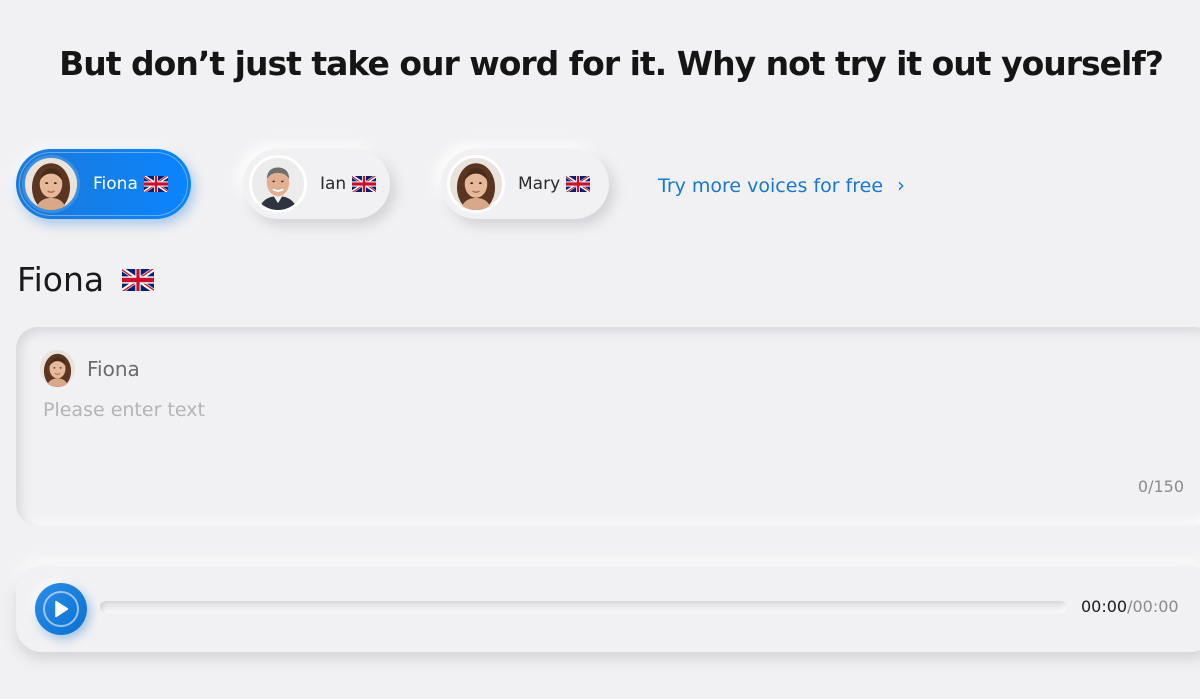 This screenshot has width=1200, height=699. What do you see at coordinates (61, 279) in the screenshot?
I see `selected-voice-name: Fiona` at bounding box center [61, 279].